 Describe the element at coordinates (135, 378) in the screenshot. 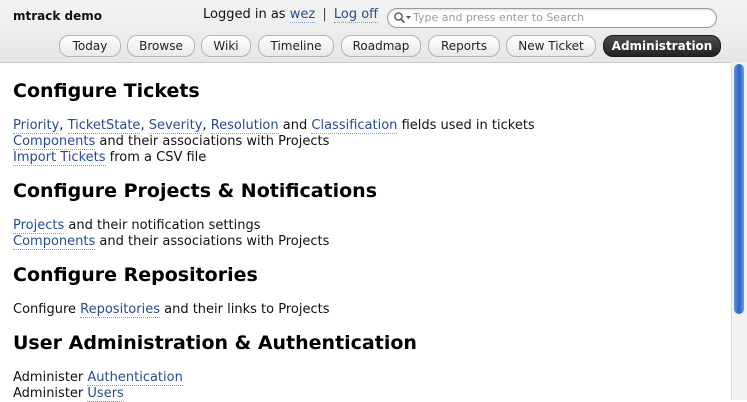

I see `authentication-link: Authentication` at that location.